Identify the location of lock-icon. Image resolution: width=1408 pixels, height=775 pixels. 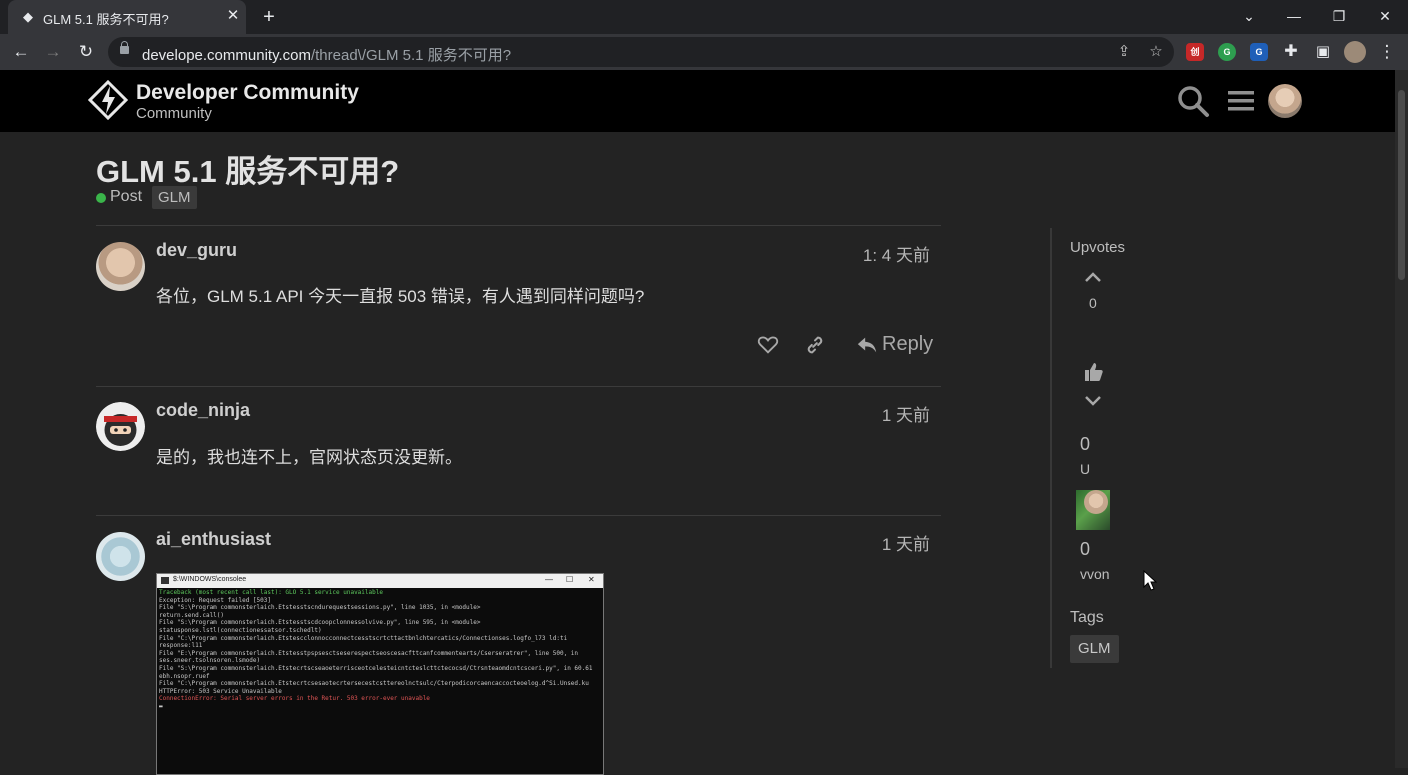
(124, 47).